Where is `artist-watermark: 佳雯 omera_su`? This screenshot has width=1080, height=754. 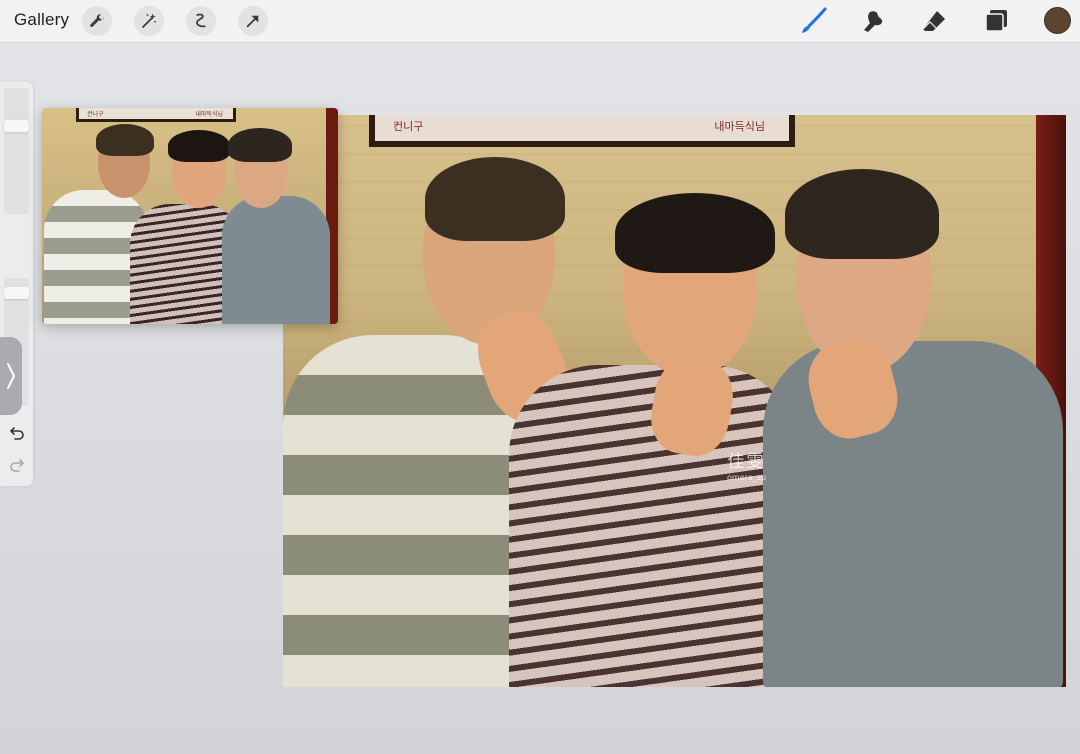 artist-watermark: 佳雯 omera_su is located at coordinates (746, 464).